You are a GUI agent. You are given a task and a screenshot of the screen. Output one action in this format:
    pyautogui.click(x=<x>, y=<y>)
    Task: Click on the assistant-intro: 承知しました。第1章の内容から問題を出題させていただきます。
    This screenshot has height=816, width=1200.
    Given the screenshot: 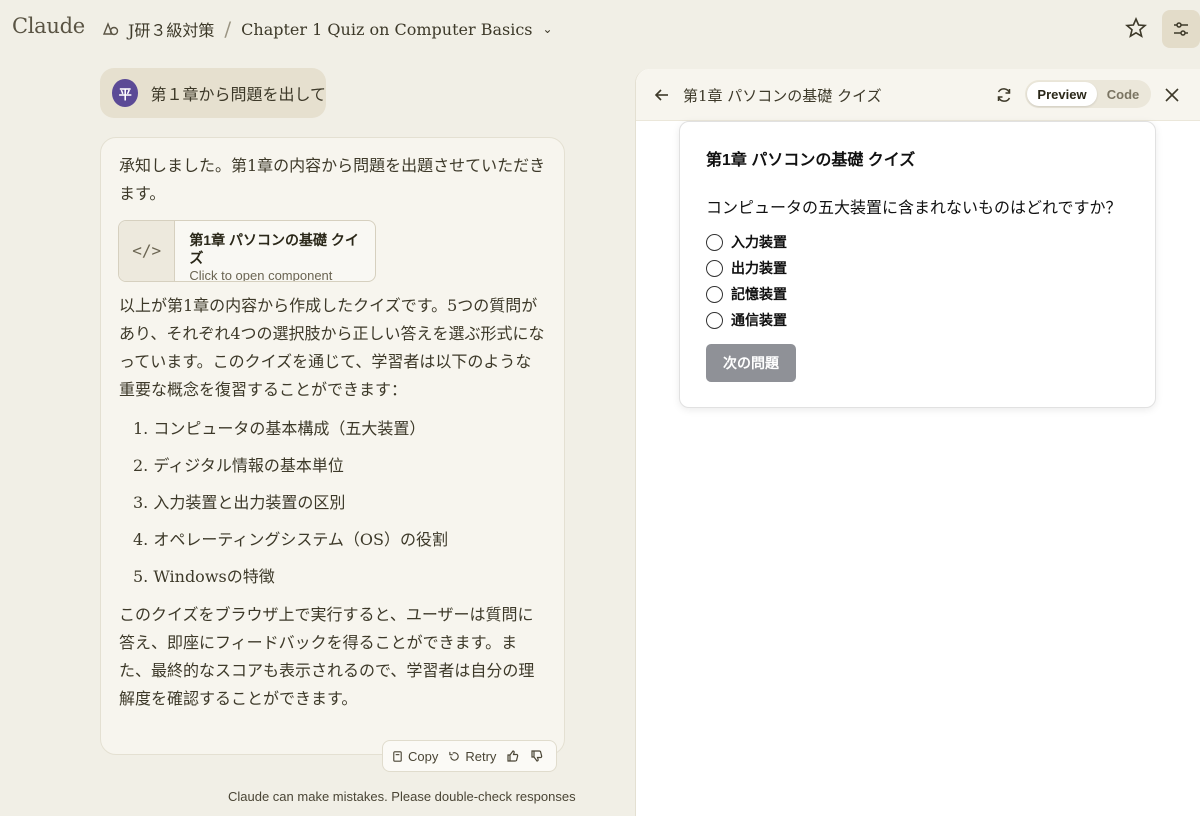 What is the action you would take?
    pyautogui.click(x=332, y=179)
    